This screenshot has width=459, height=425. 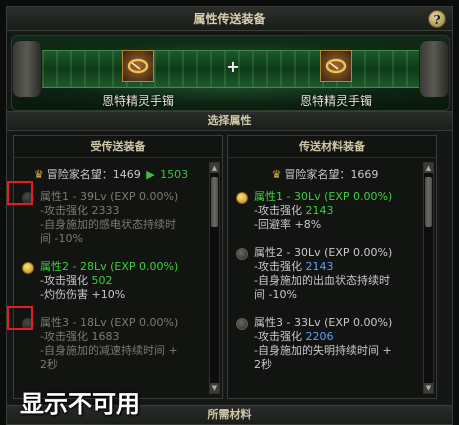 I want to click on attribute-title: 属性3 - 33Lv (EXP 0.00%), so click(x=323, y=322).